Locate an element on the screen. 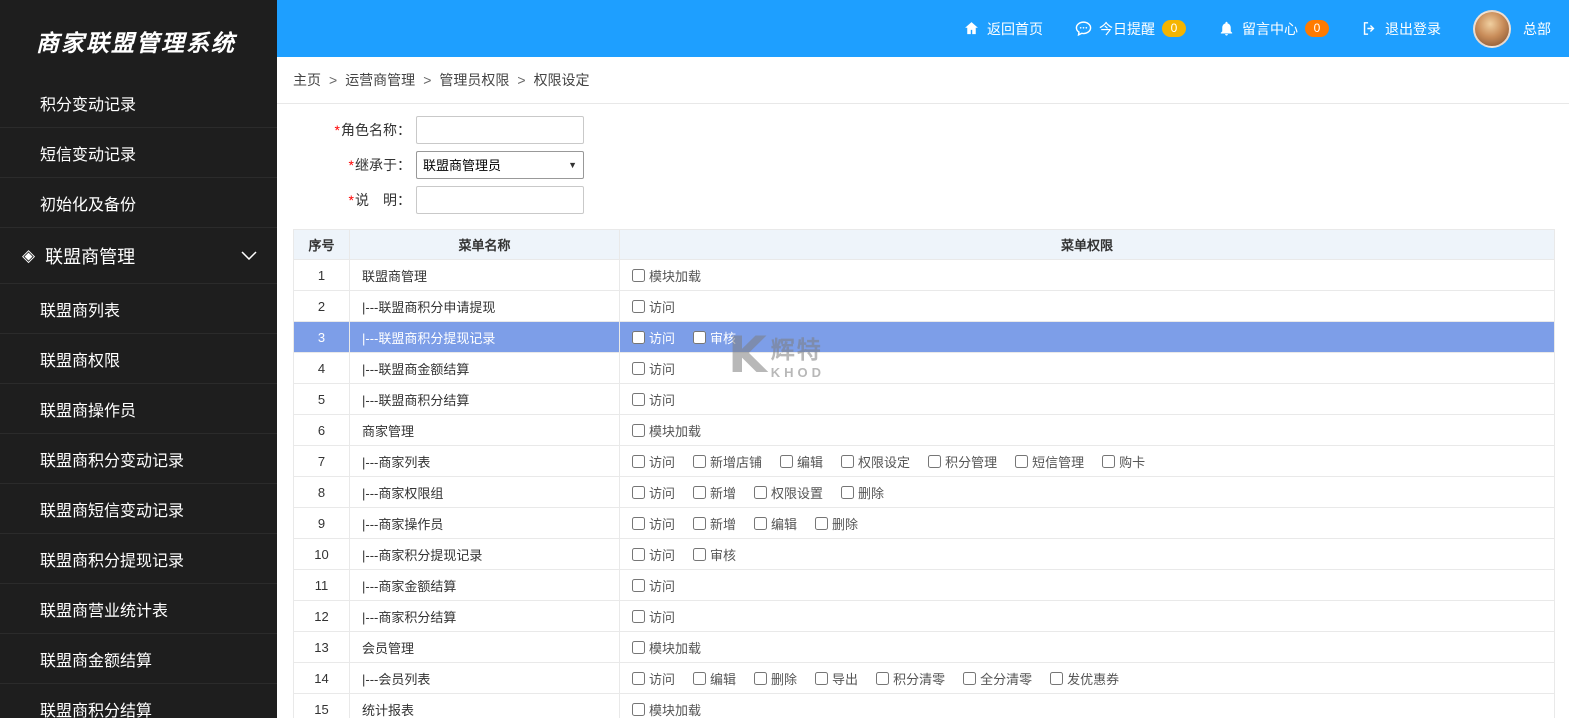 The image size is (1569, 718). permission-option: 发优惠券 is located at coordinates (1084, 678).